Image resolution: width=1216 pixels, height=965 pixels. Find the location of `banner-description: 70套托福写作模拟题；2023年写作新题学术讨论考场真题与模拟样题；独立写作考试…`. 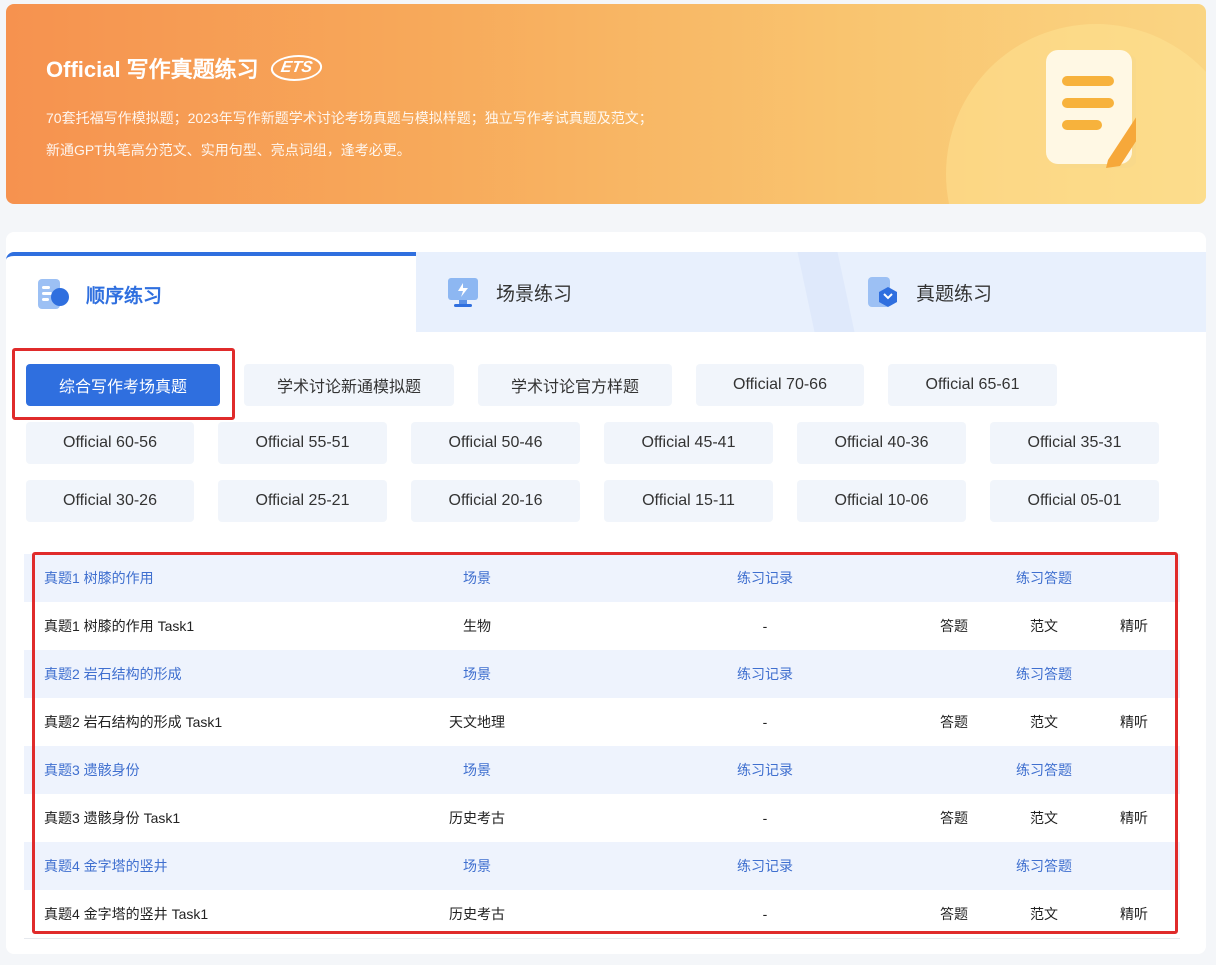

banner-description: 70套托福写作模拟题；2023年写作新题学术讨论考场真题与模拟样题；独立写作考试… is located at coordinates (349, 134).